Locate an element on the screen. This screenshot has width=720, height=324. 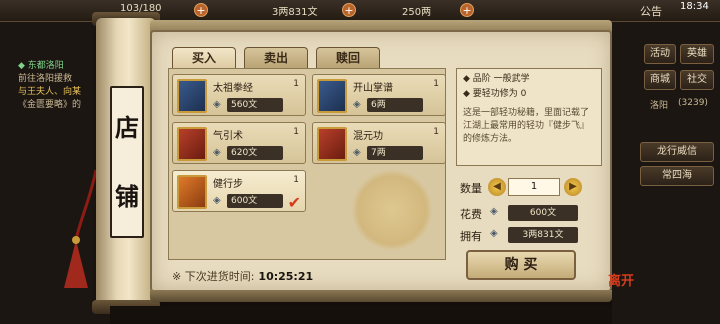
panel-bottom-edge is located at coordinates (381, 296).